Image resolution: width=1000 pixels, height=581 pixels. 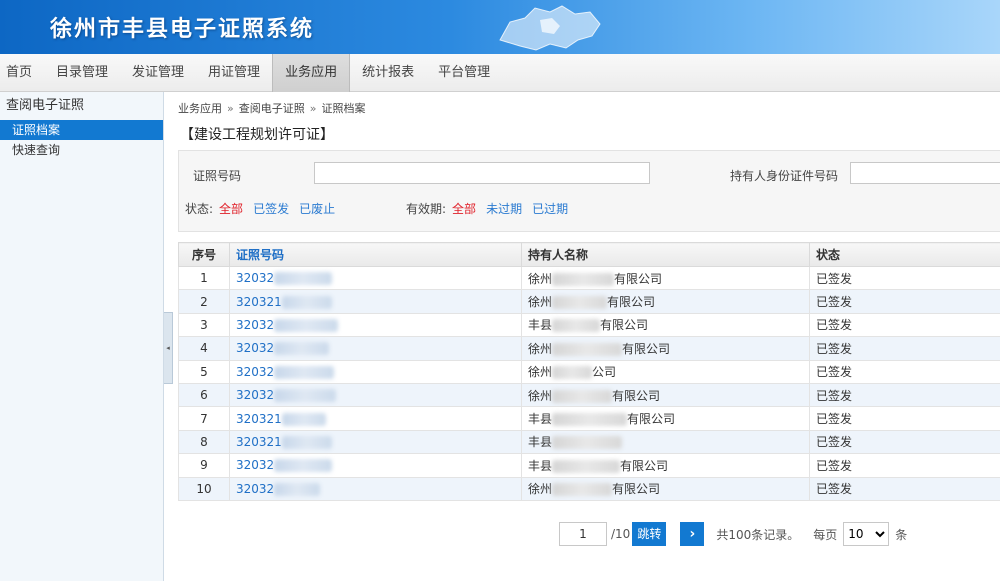 I want to click on table-row: 6 32032 徐州 有限公司 已签发, so click(x=589, y=395).